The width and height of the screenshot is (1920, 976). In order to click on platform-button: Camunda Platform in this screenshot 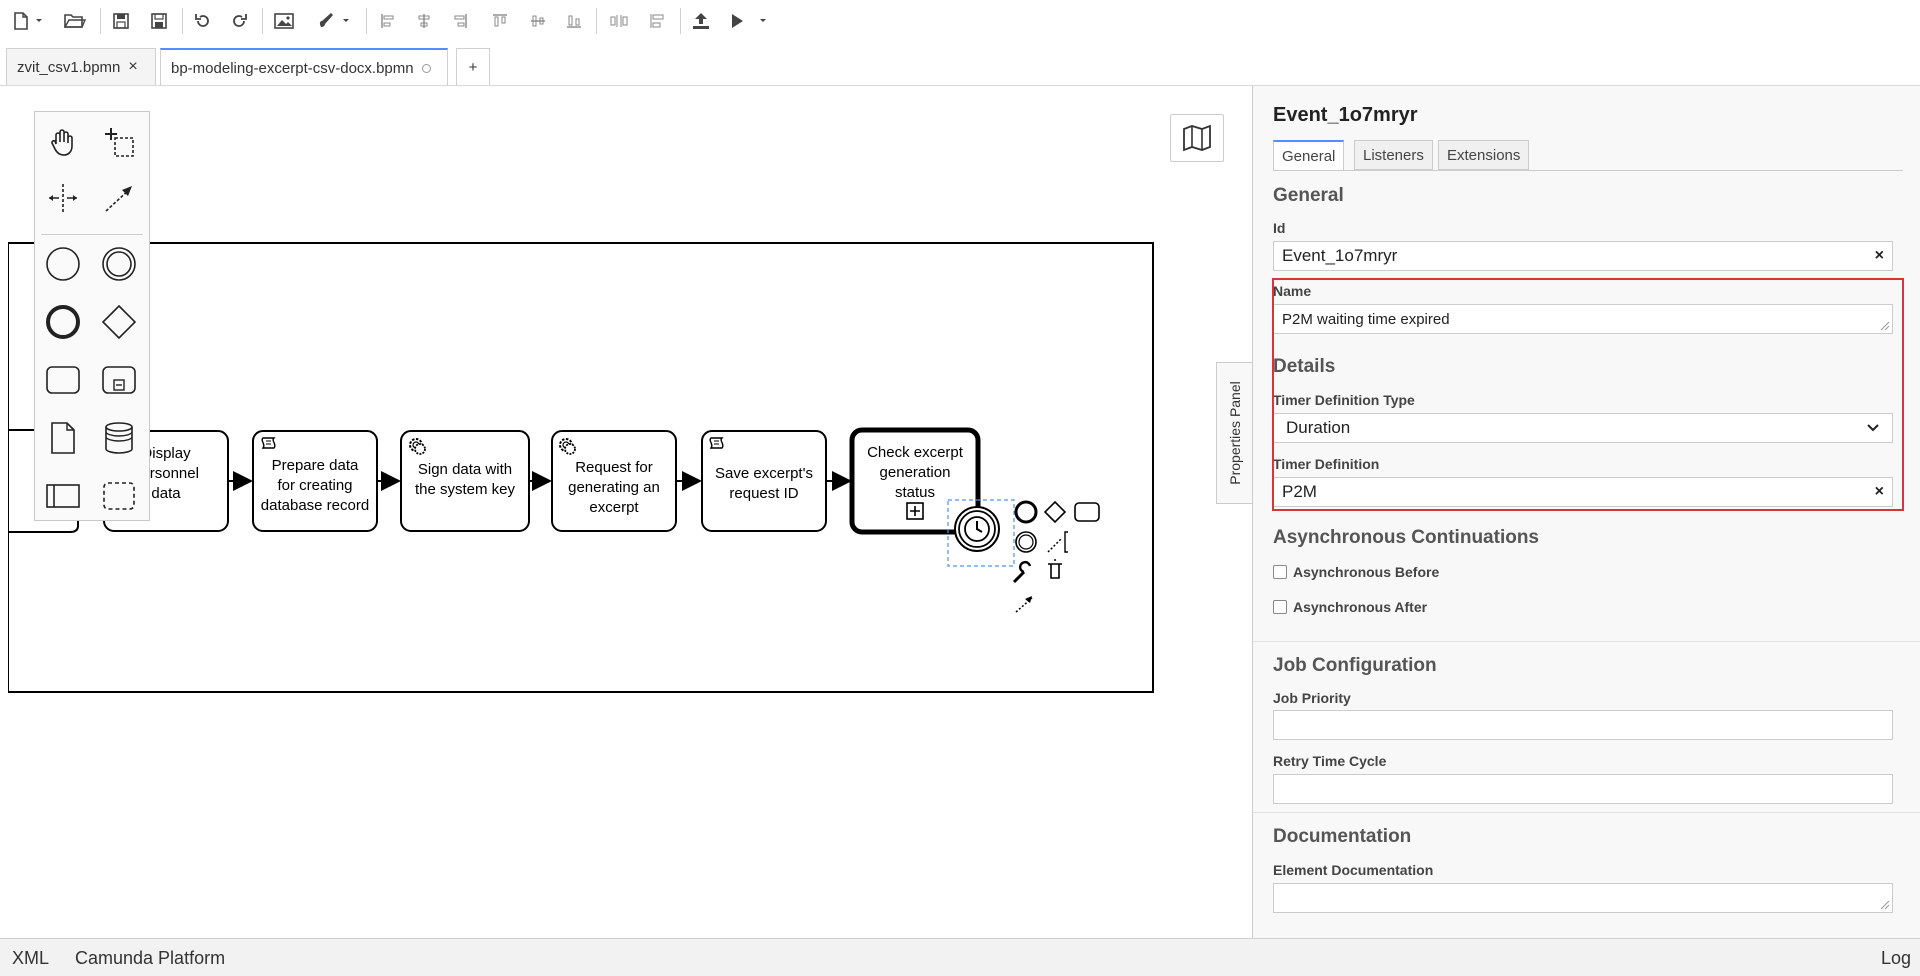, I will do `click(150, 958)`.